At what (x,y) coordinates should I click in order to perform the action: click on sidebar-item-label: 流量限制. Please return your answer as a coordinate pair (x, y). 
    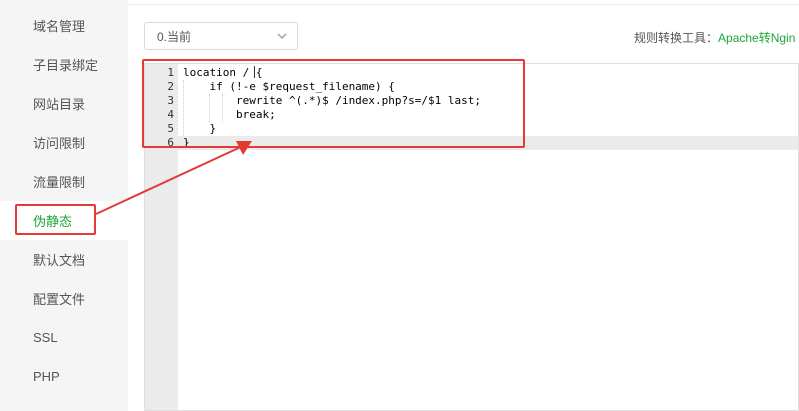
    Looking at the image, I should click on (59, 182).